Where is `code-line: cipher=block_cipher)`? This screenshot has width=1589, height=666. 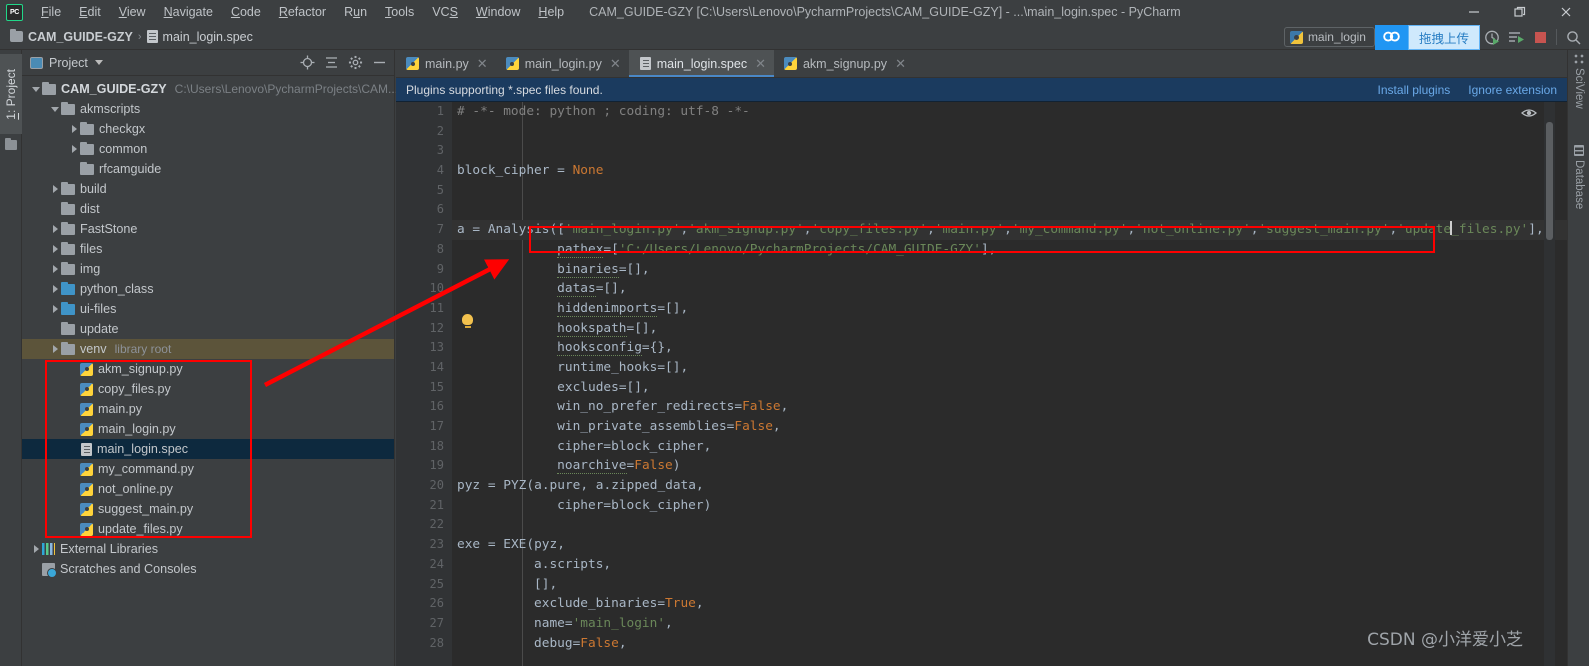 code-line: cipher=block_cipher) is located at coordinates (1009, 506).